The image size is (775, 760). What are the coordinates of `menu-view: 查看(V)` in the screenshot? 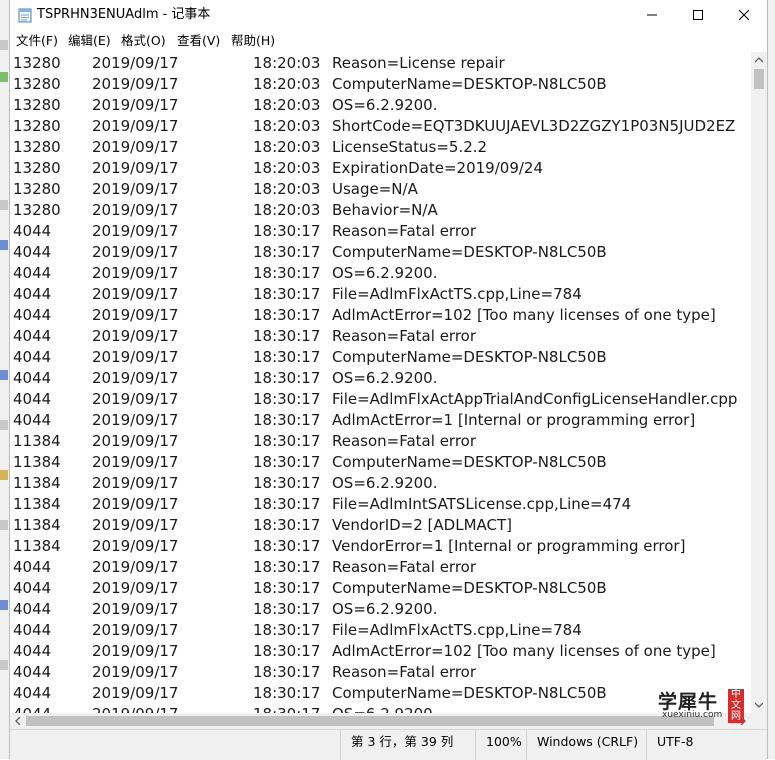 It's located at (198, 41).